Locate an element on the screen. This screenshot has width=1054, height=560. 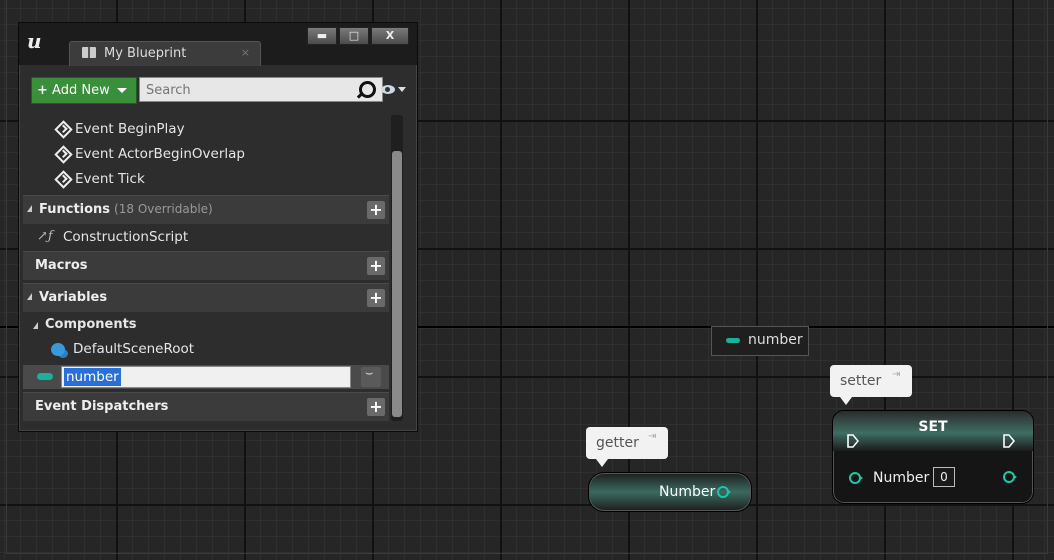
scrollbar-thumb is located at coordinates (397, 284).